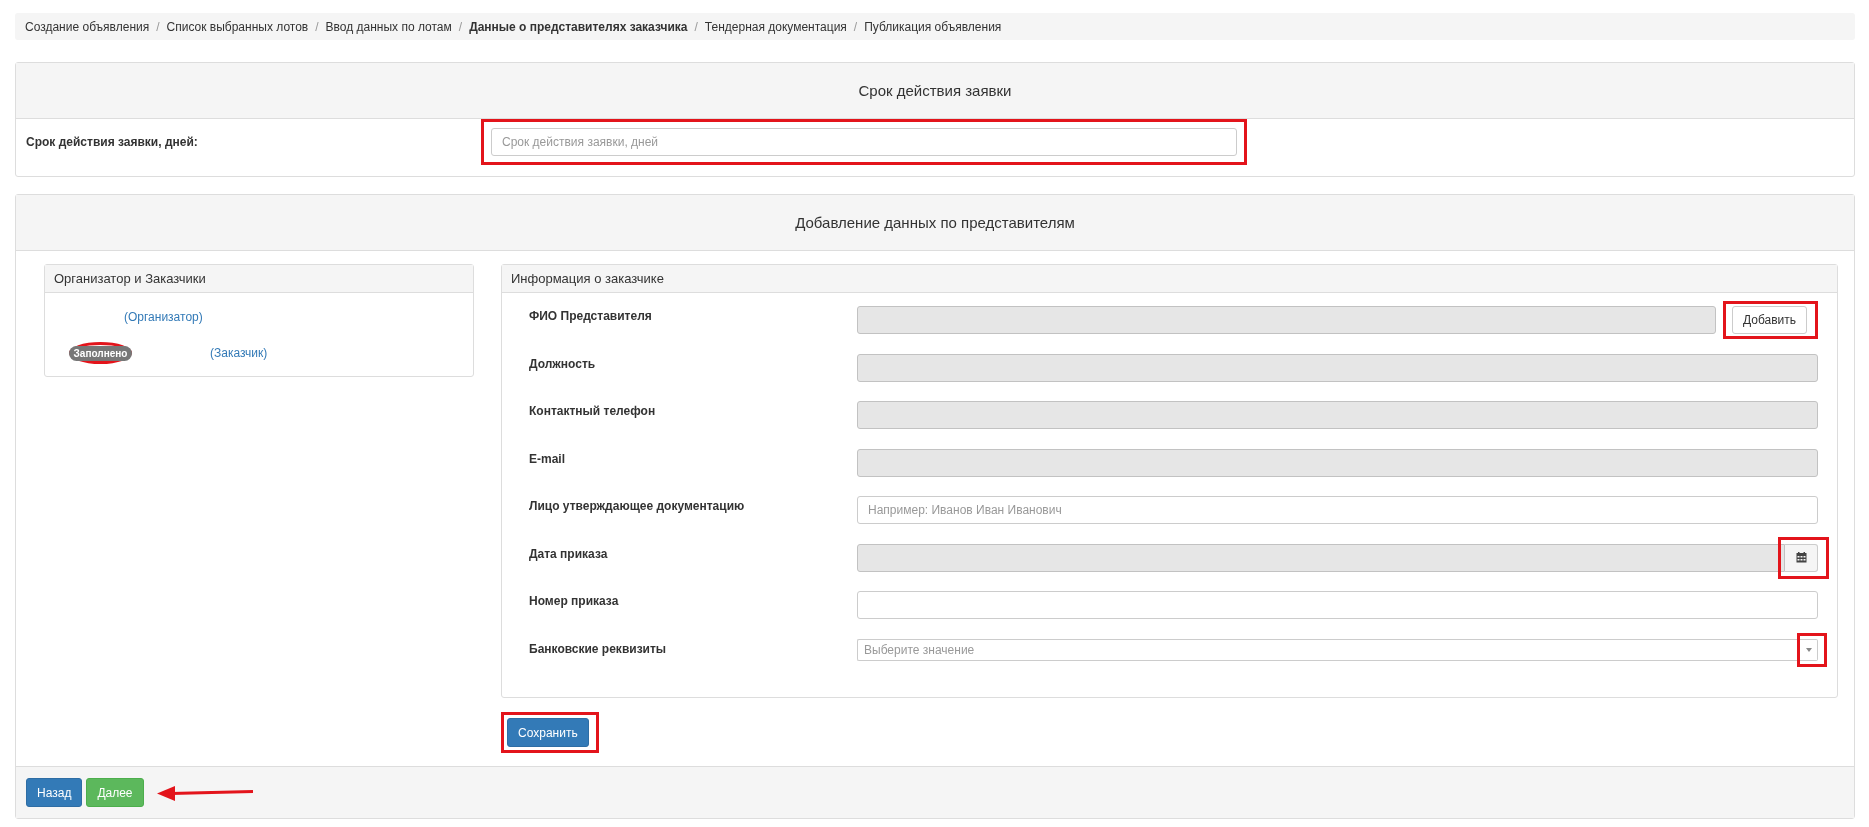 The width and height of the screenshot is (1869, 827). Describe the element at coordinates (864, 142) in the screenshot. I see `input-field: Срок действия заявки, дней` at that location.